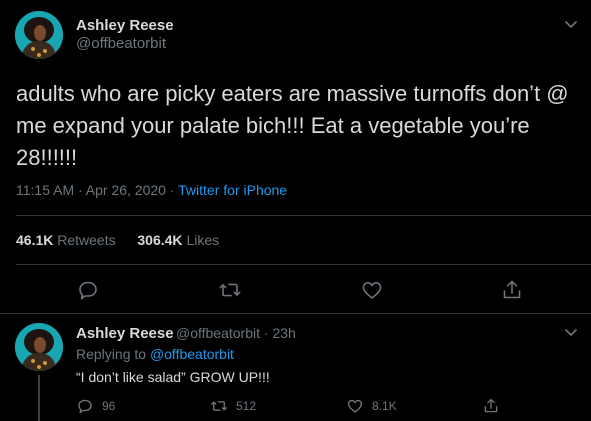  Describe the element at coordinates (173, 377) in the screenshot. I see `reply-text: “I don’t like salad” GROW UP!!!` at that location.